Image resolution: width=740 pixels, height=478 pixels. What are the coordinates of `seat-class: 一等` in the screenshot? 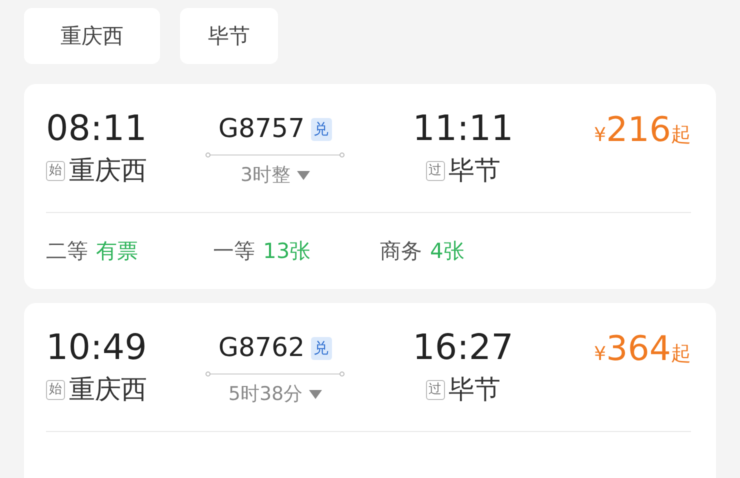 It's located at (234, 251).